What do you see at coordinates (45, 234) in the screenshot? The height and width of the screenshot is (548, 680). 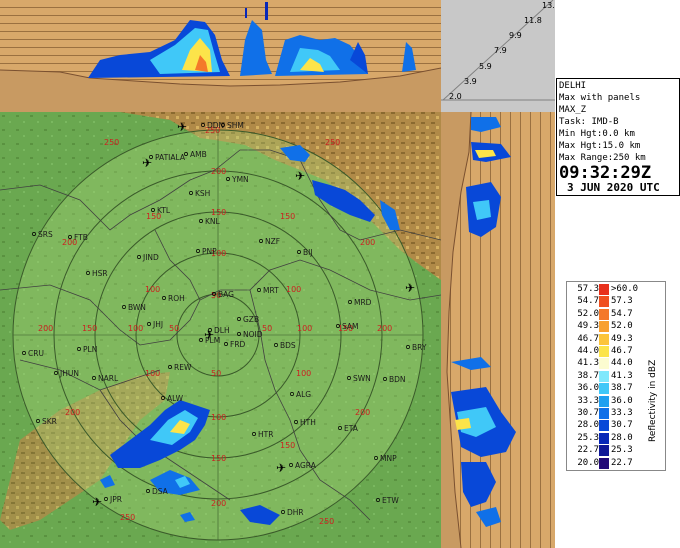 I see `place-name: SRS` at bounding box center [45, 234].